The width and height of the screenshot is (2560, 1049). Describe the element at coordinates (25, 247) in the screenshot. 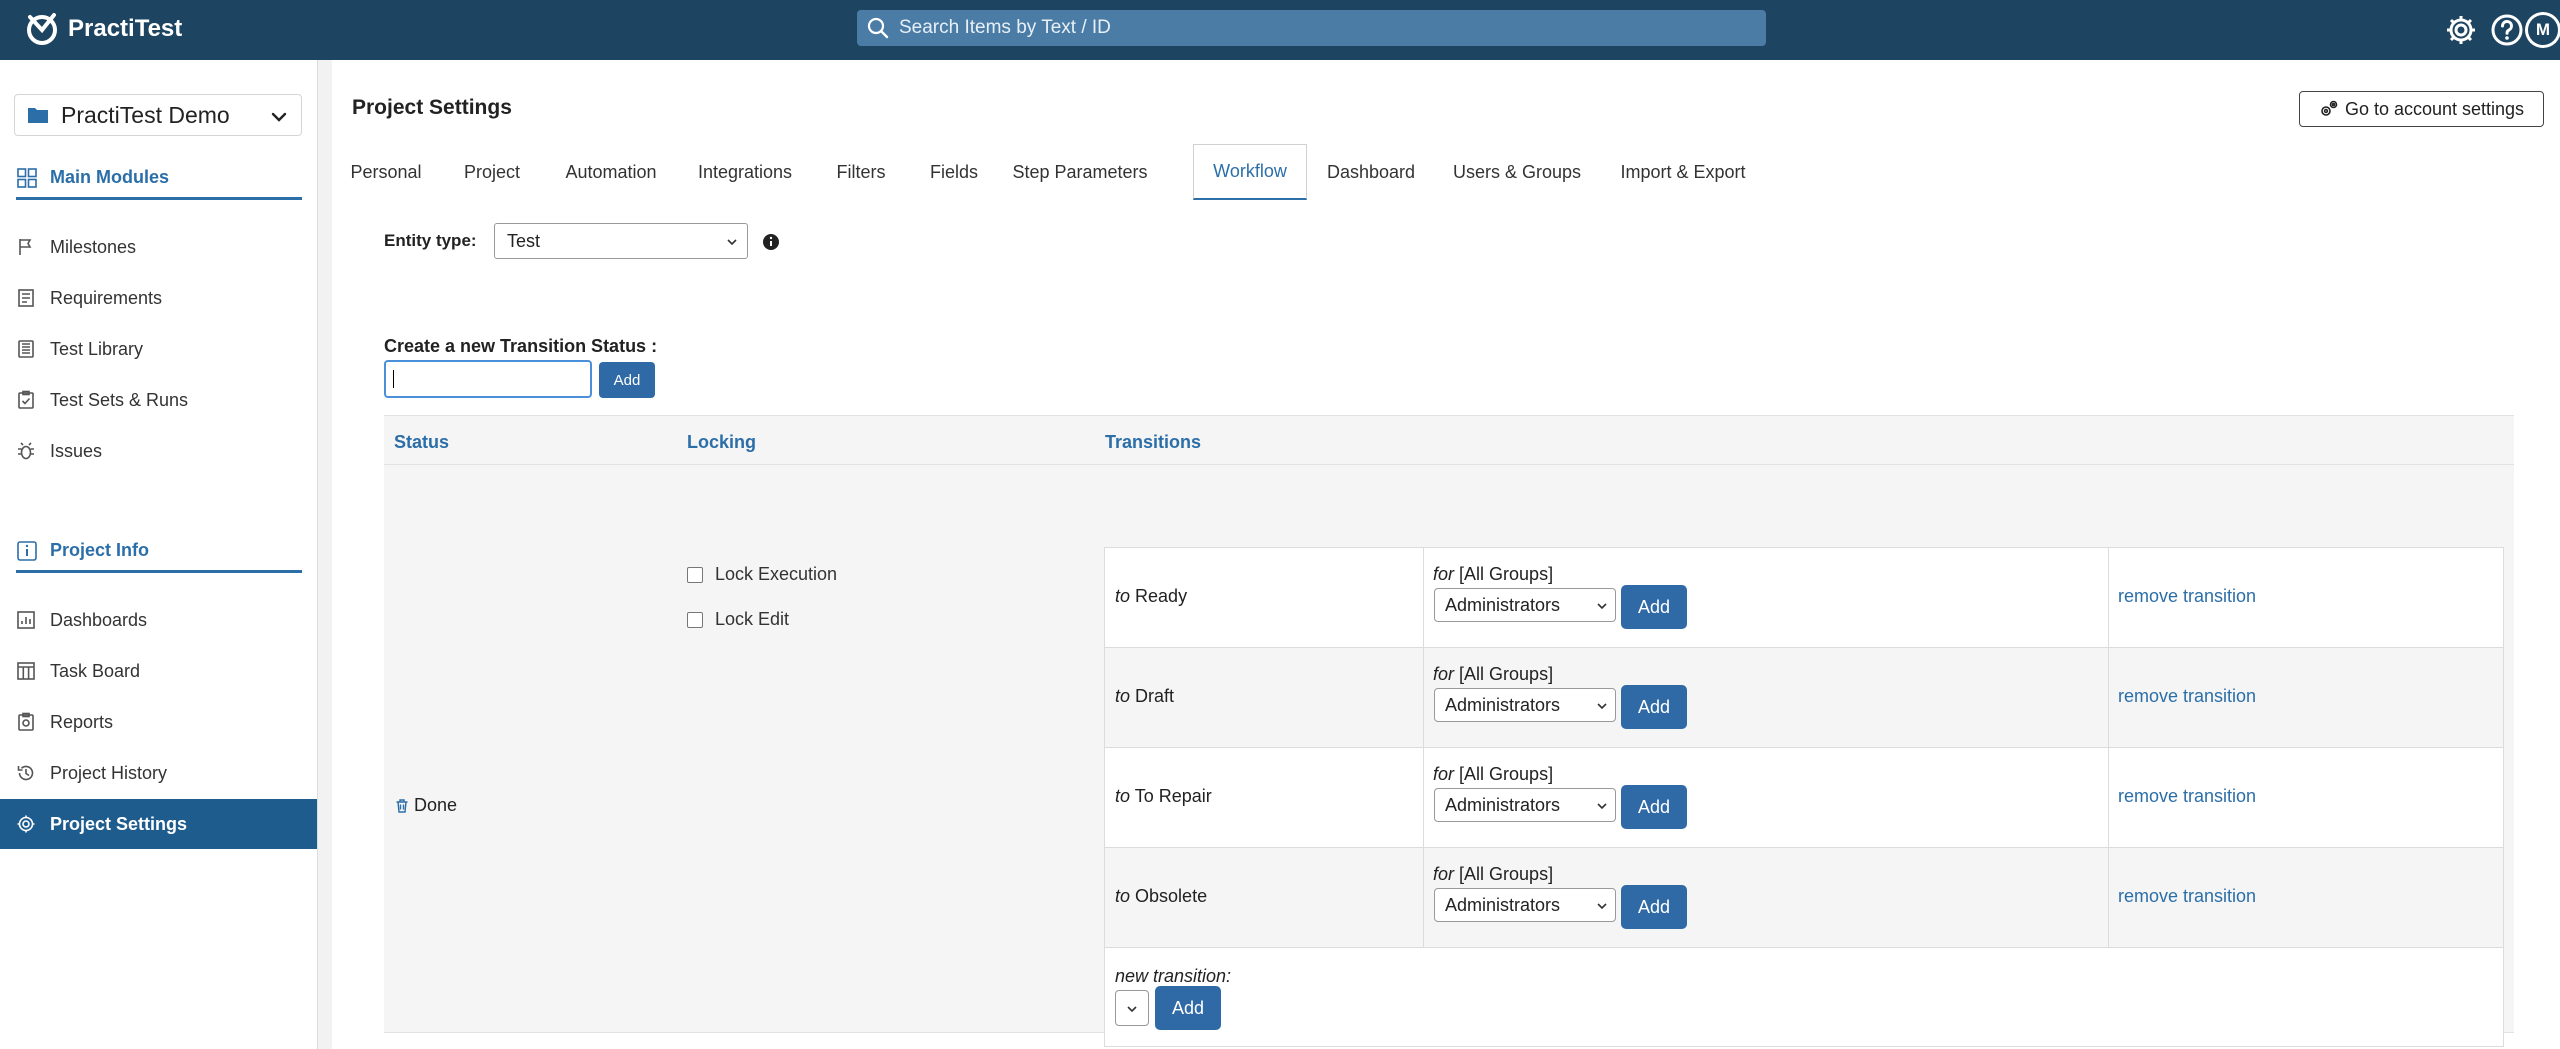

I see `flag-icon` at that location.